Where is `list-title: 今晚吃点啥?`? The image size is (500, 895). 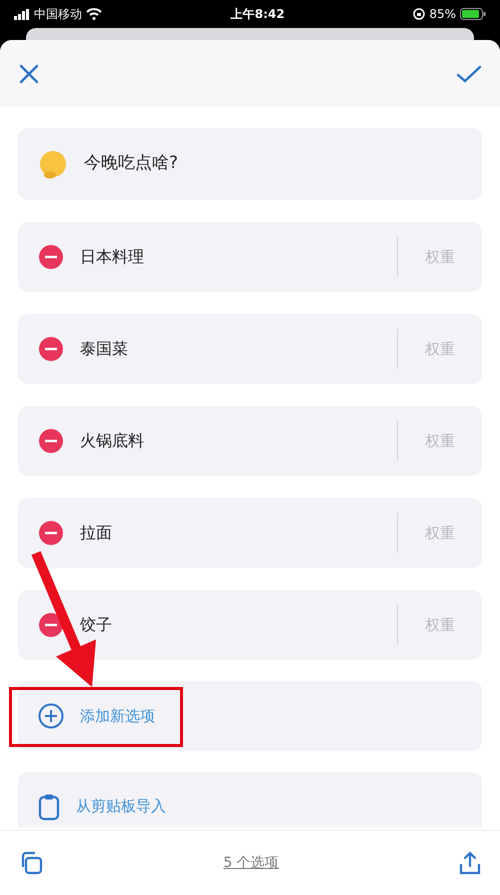 list-title: 今晚吃点啥? is located at coordinates (131, 164).